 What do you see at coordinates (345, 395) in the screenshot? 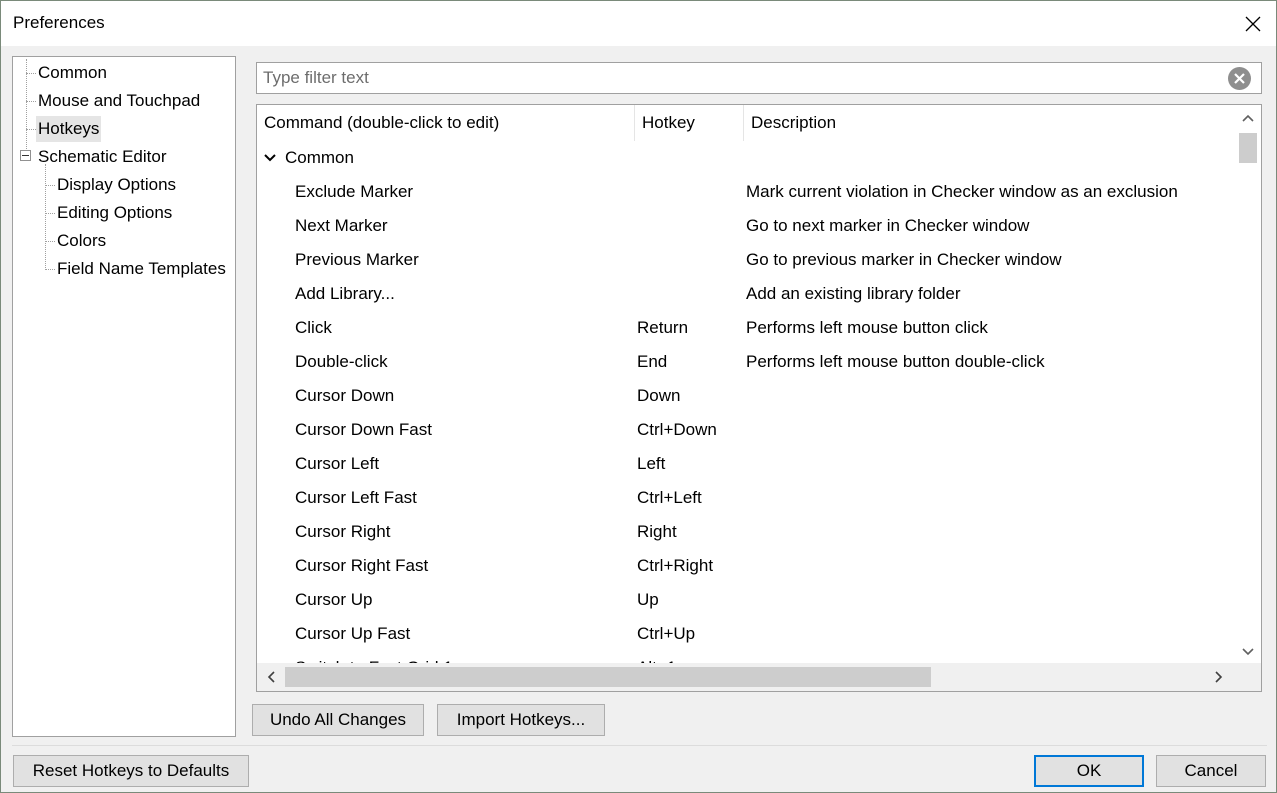
I see `cell-command: Cursor Down` at bounding box center [345, 395].